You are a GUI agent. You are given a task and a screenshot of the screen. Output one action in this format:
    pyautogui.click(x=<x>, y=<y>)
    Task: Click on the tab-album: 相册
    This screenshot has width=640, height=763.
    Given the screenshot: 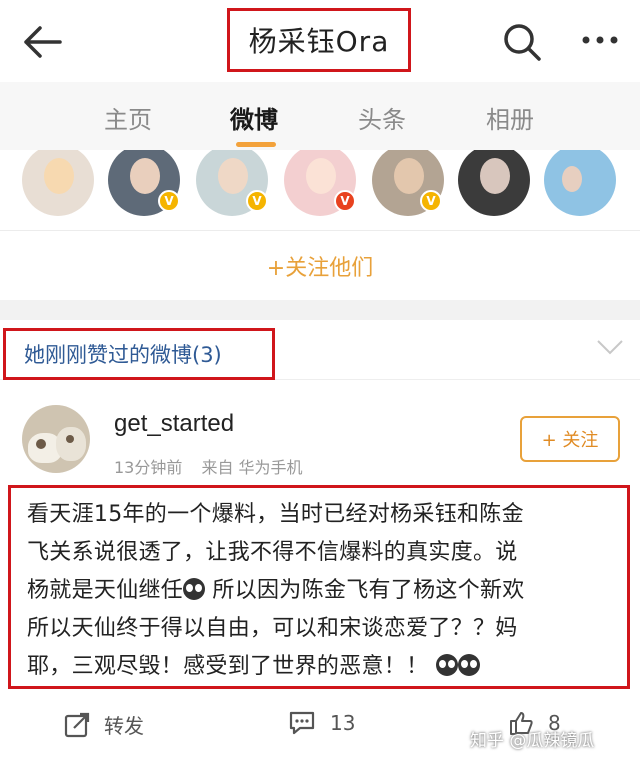 What is the action you would take?
    pyautogui.click(x=510, y=117)
    